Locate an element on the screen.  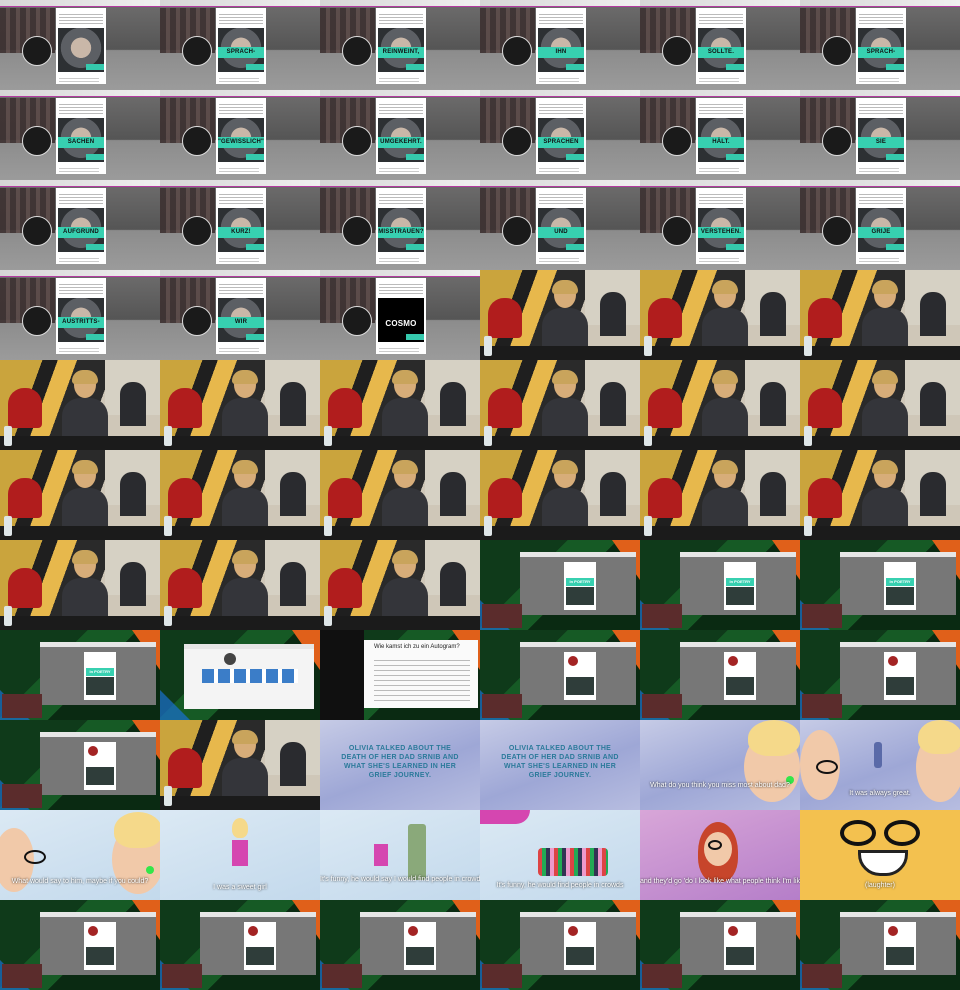
video-frame-3: IHN is located at coordinates (560, 45).